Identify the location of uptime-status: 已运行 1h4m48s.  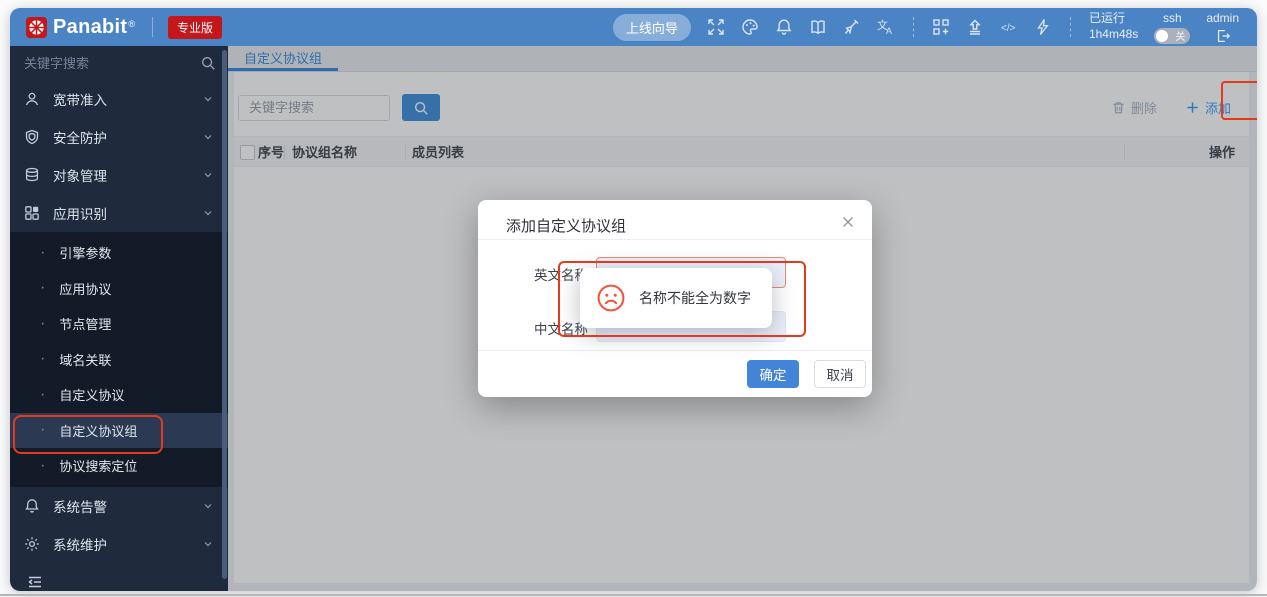
(1113, 26).